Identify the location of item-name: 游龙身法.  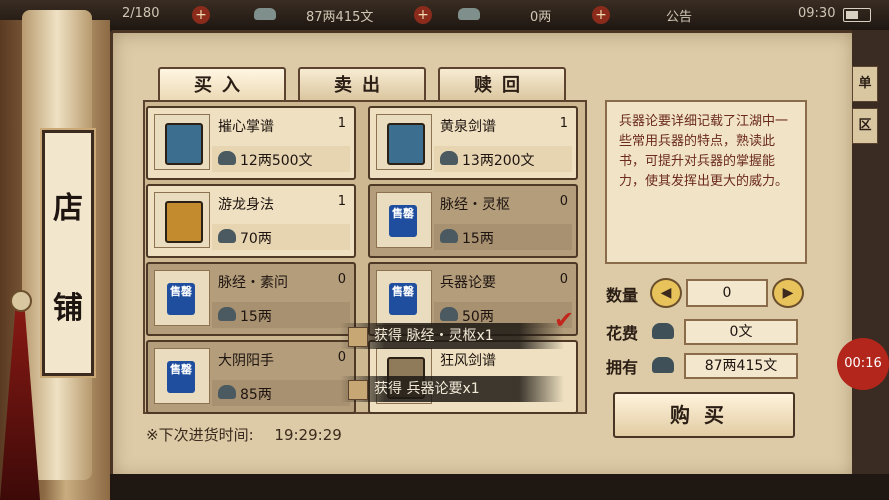
(246, 205).